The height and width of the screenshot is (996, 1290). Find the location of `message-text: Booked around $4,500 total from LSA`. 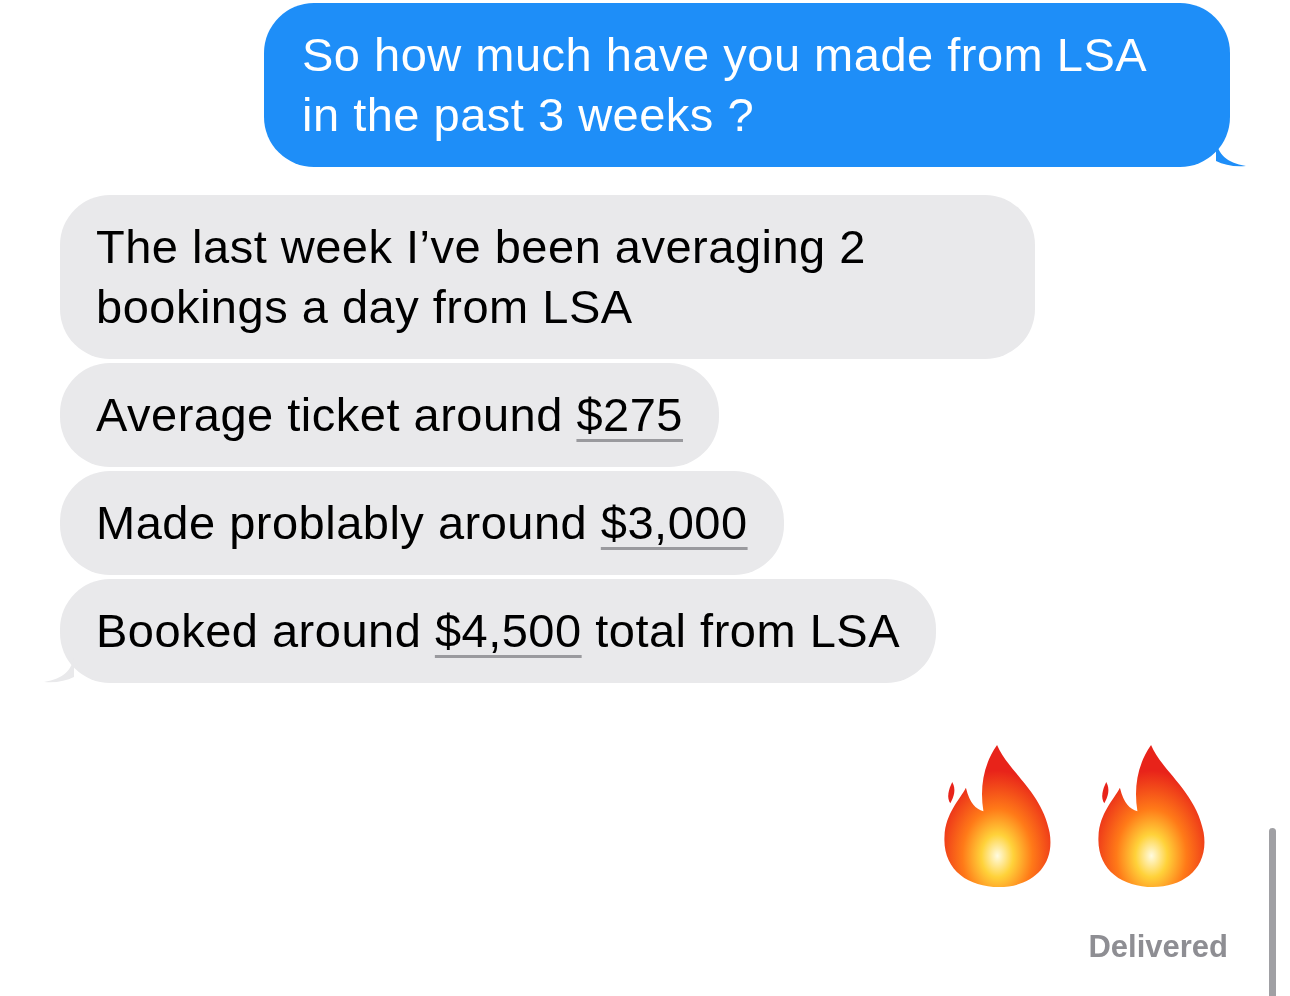

message-text: Booked around $4,500 total from LSA is located at coordinates (498, 631).